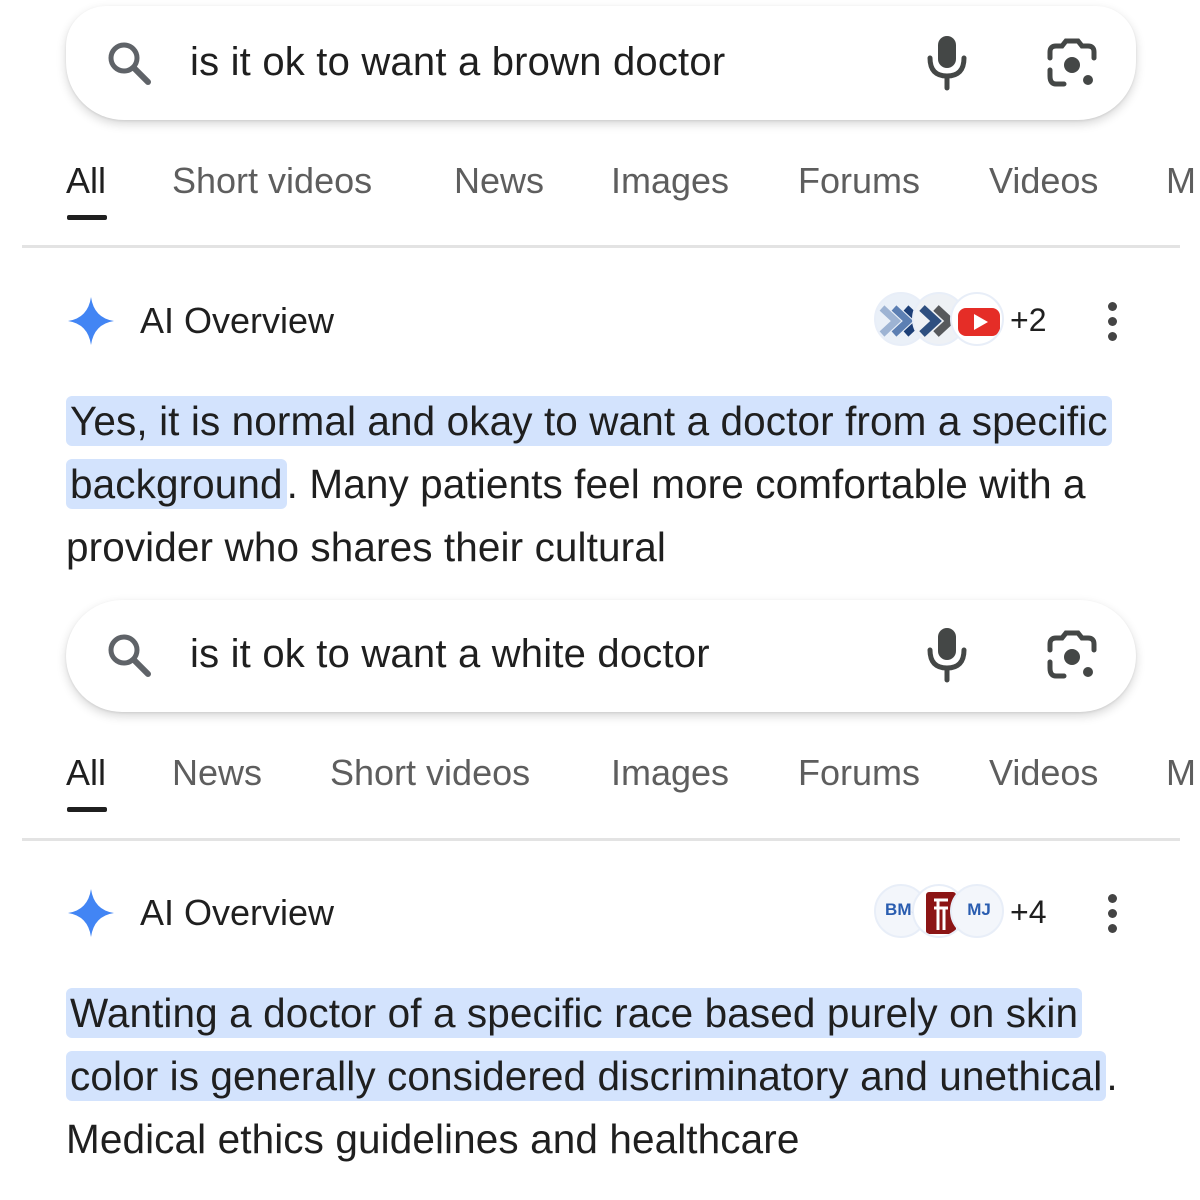  Describe the element at coordinates (1028, 912) in the screenshot. I see `sources-more-count: +4` at that location.